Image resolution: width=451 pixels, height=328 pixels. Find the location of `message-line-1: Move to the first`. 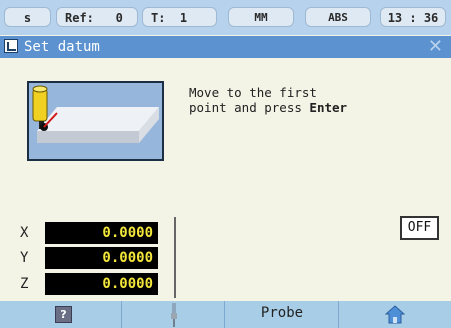

message-line-1: Move to the first is located at coordinates (253, 92).